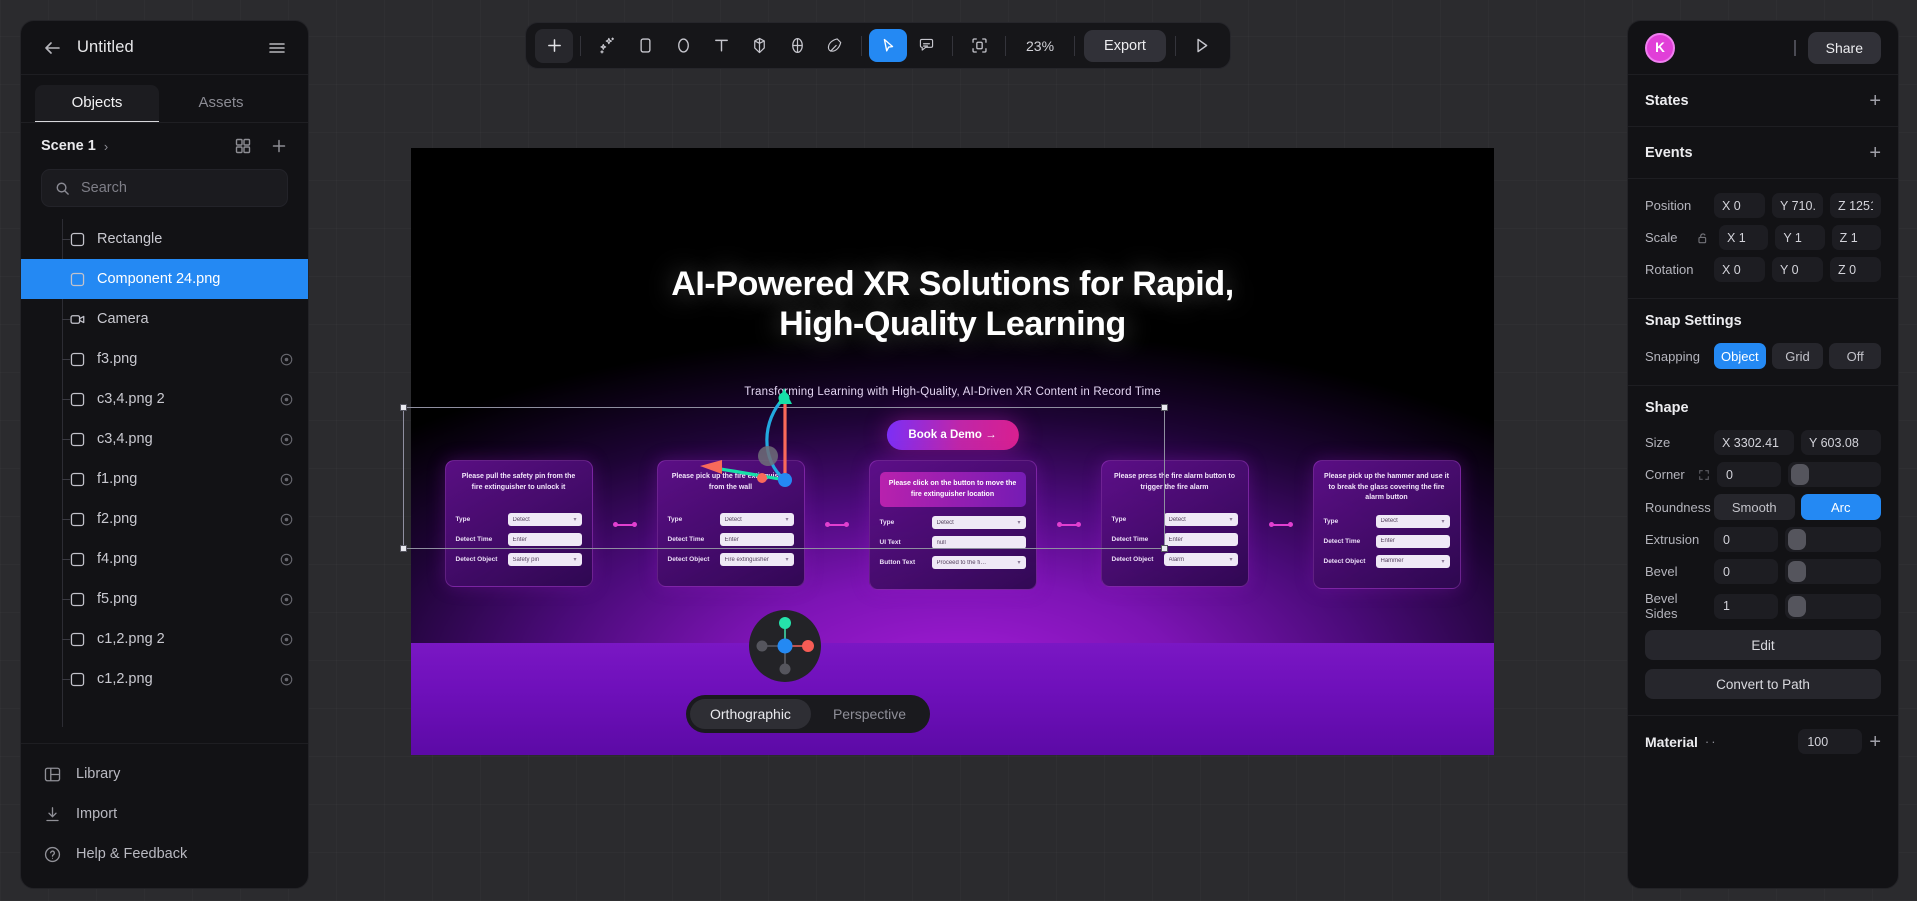  Describe the element at coordinates (1125, 45) in the screenshot. I see `export-button: Export` at that location.